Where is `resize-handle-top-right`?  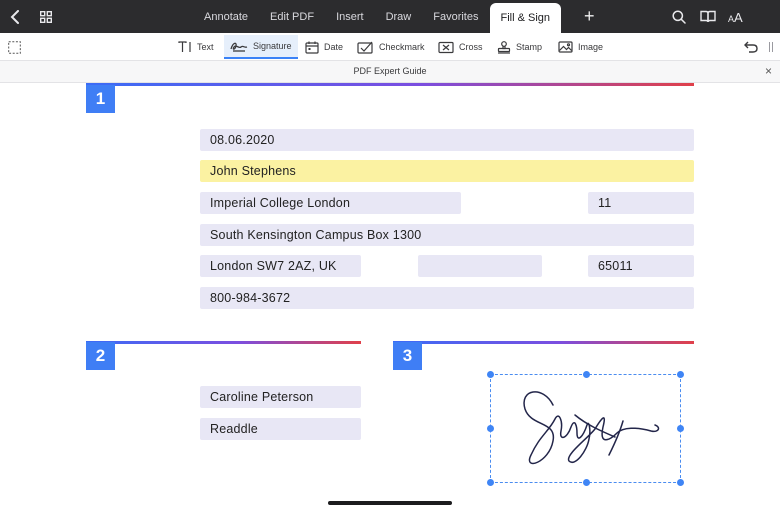 resize-handle-top-right is located at coordinates (680, 374).